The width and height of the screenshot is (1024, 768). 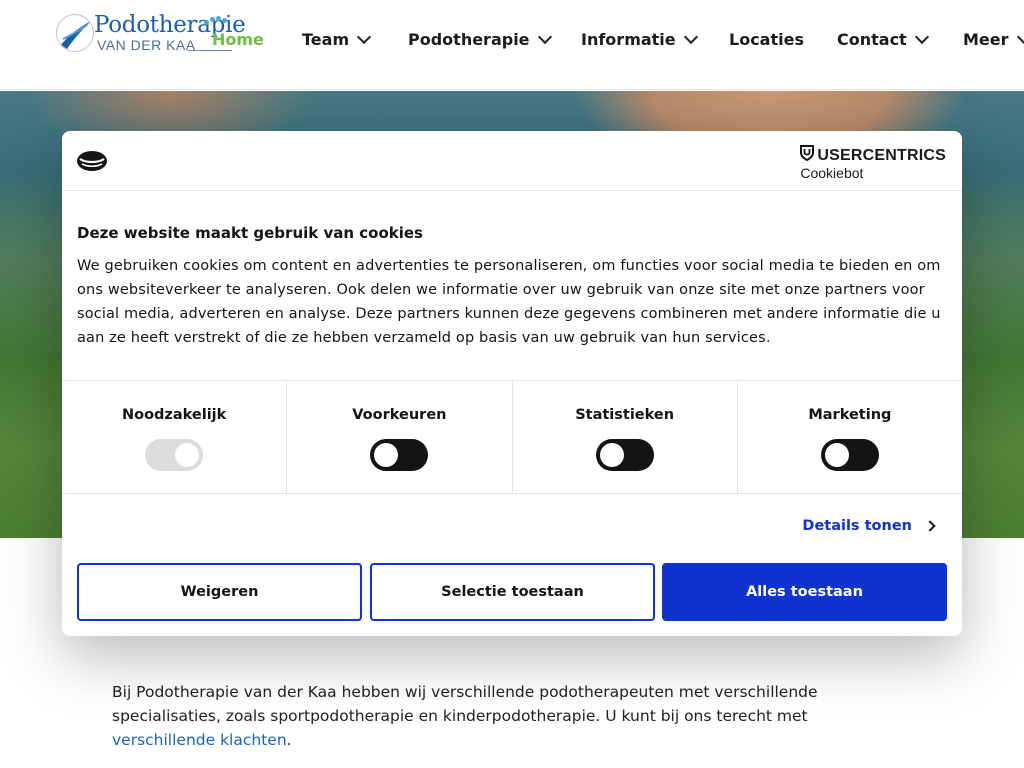 What do you see at coordinates (625, 415) in the screenshot?
I see `toggle-label: Statistieken` at bounding box center [625, 415].